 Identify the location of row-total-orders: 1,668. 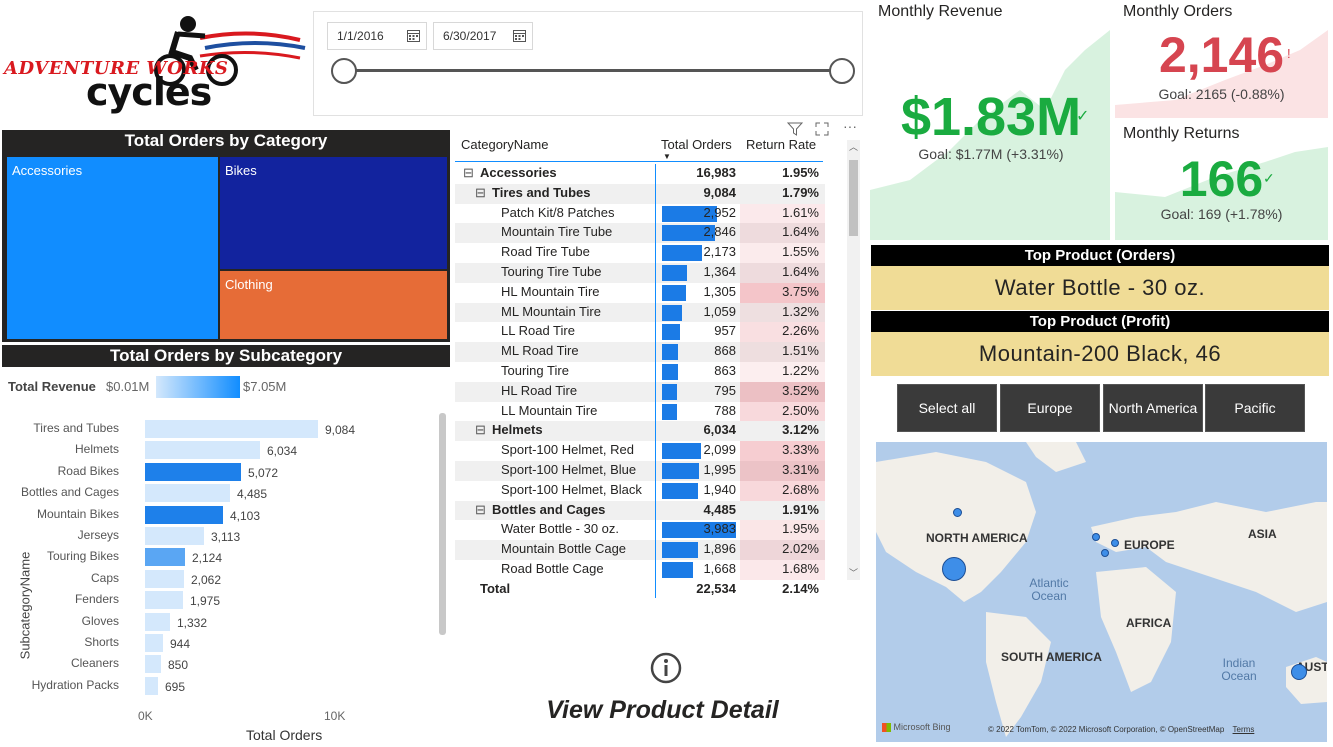
(719, 568).